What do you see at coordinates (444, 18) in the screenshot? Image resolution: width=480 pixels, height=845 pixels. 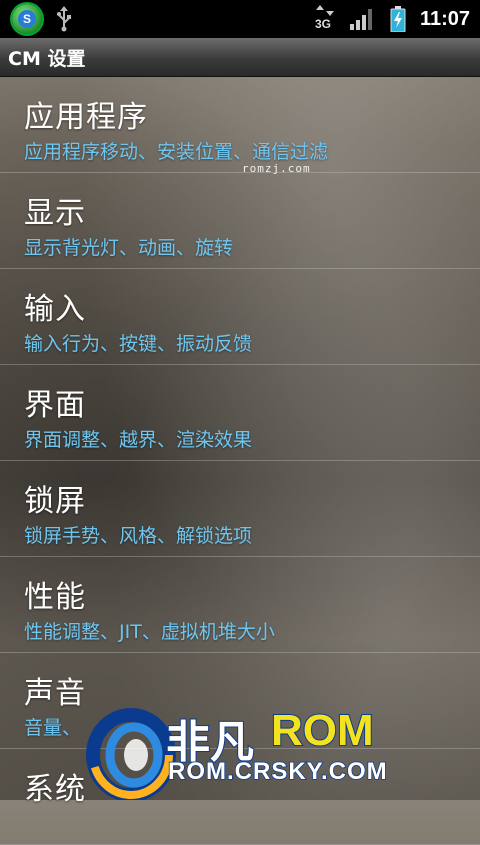 I see `status-clock: 11:07` at bounding box center [444, 18].